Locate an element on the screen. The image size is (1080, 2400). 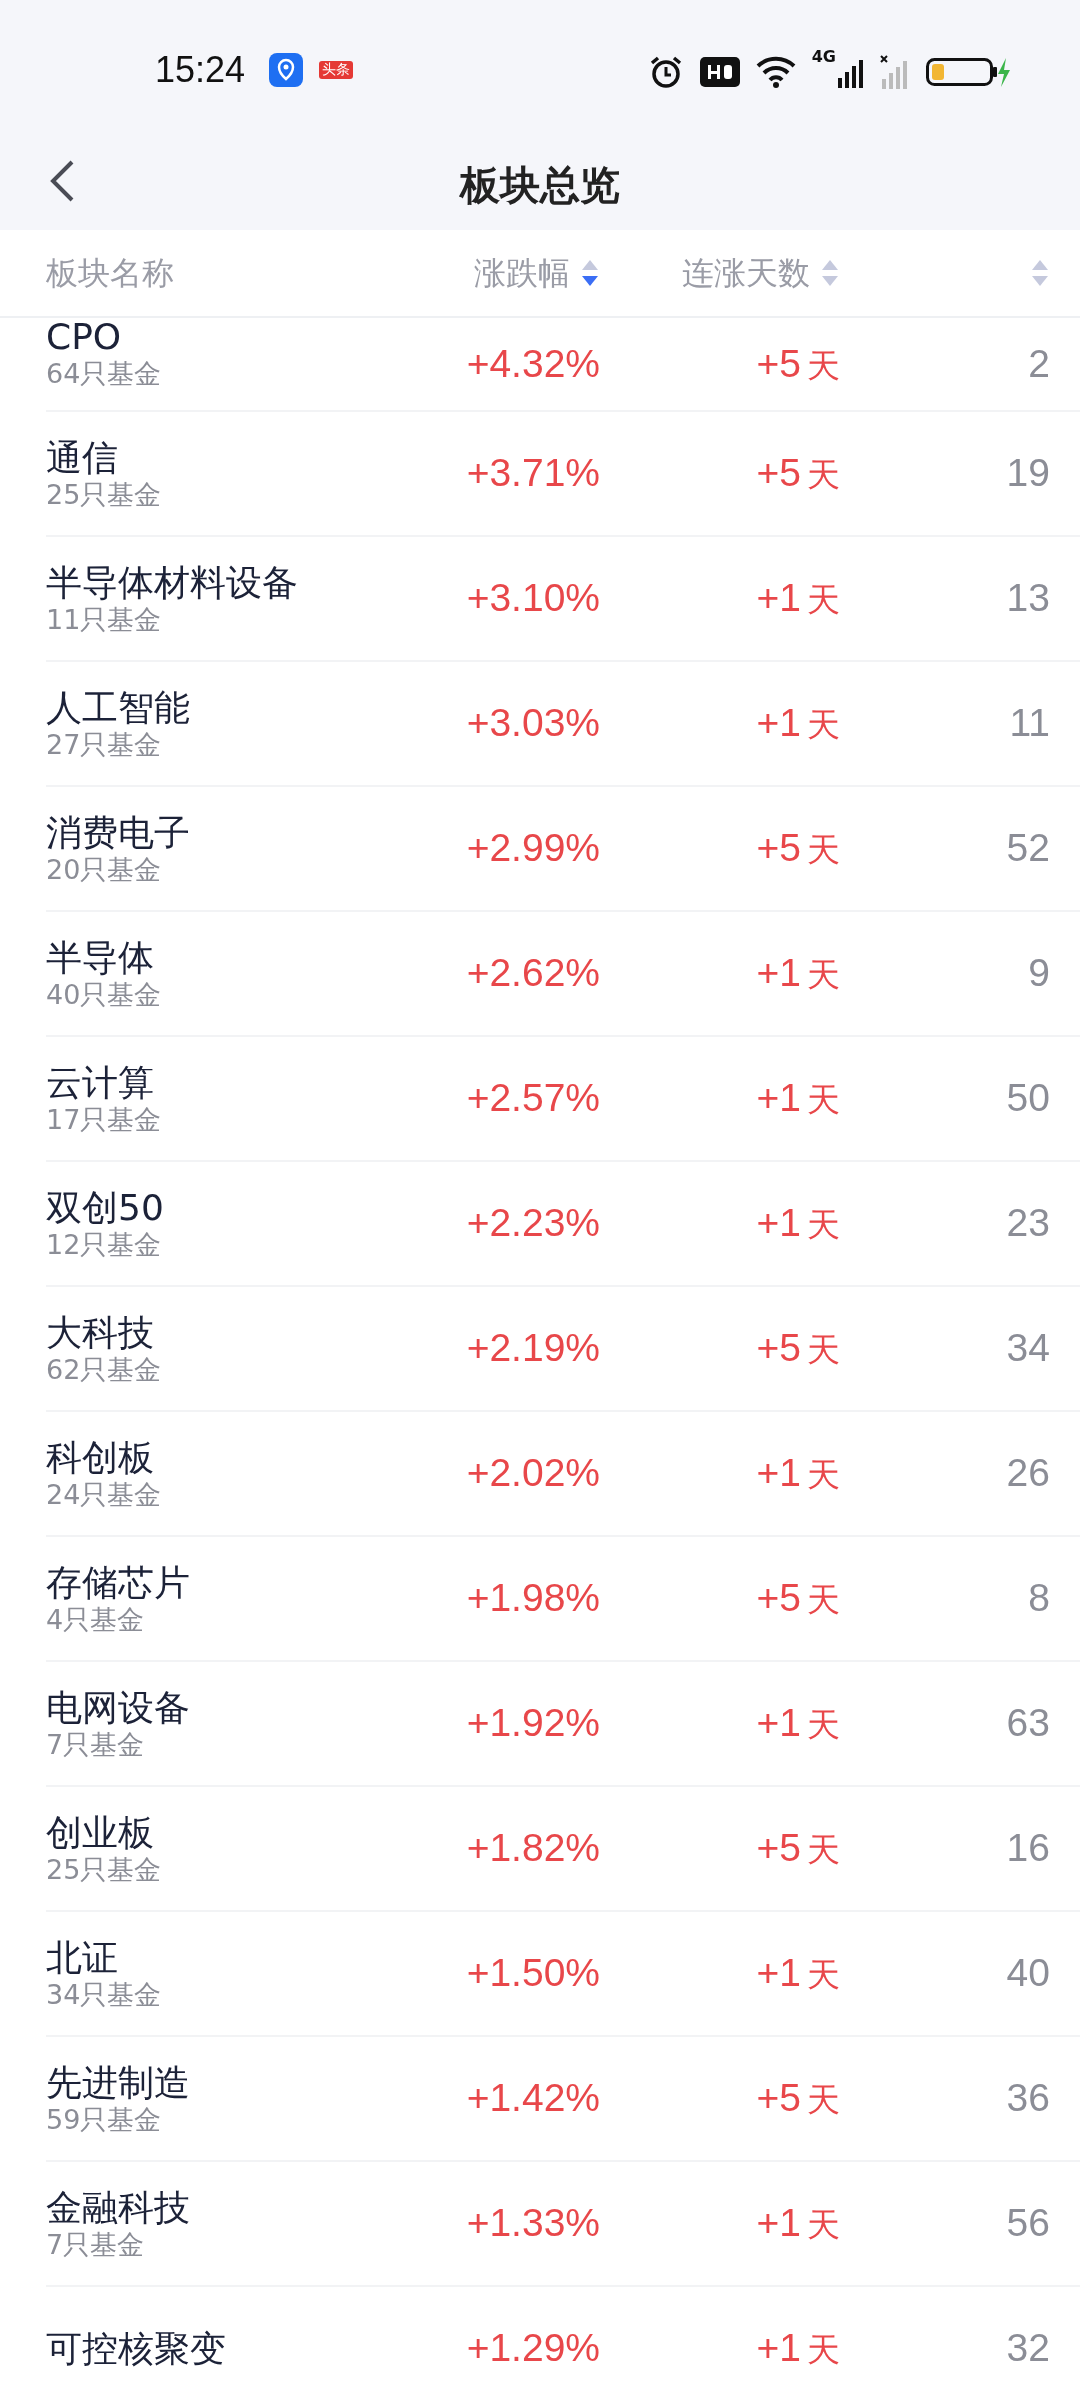
change-percent: +2.62% is located at coordinates (532, 973).